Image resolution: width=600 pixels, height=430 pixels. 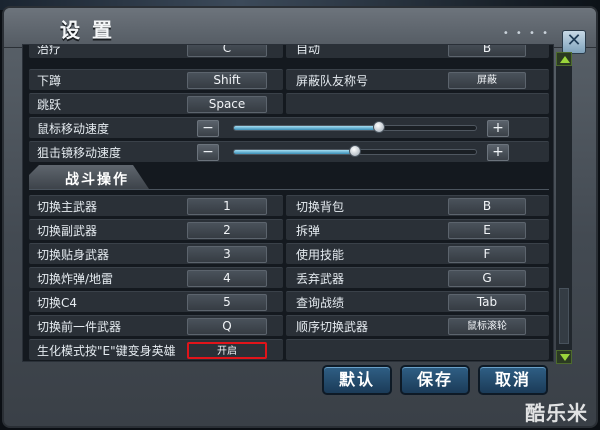 What do you see at coordinates (227, 302) in the screenshot?
I see `key-binding-button: 5` at bounding box center [227, 302].